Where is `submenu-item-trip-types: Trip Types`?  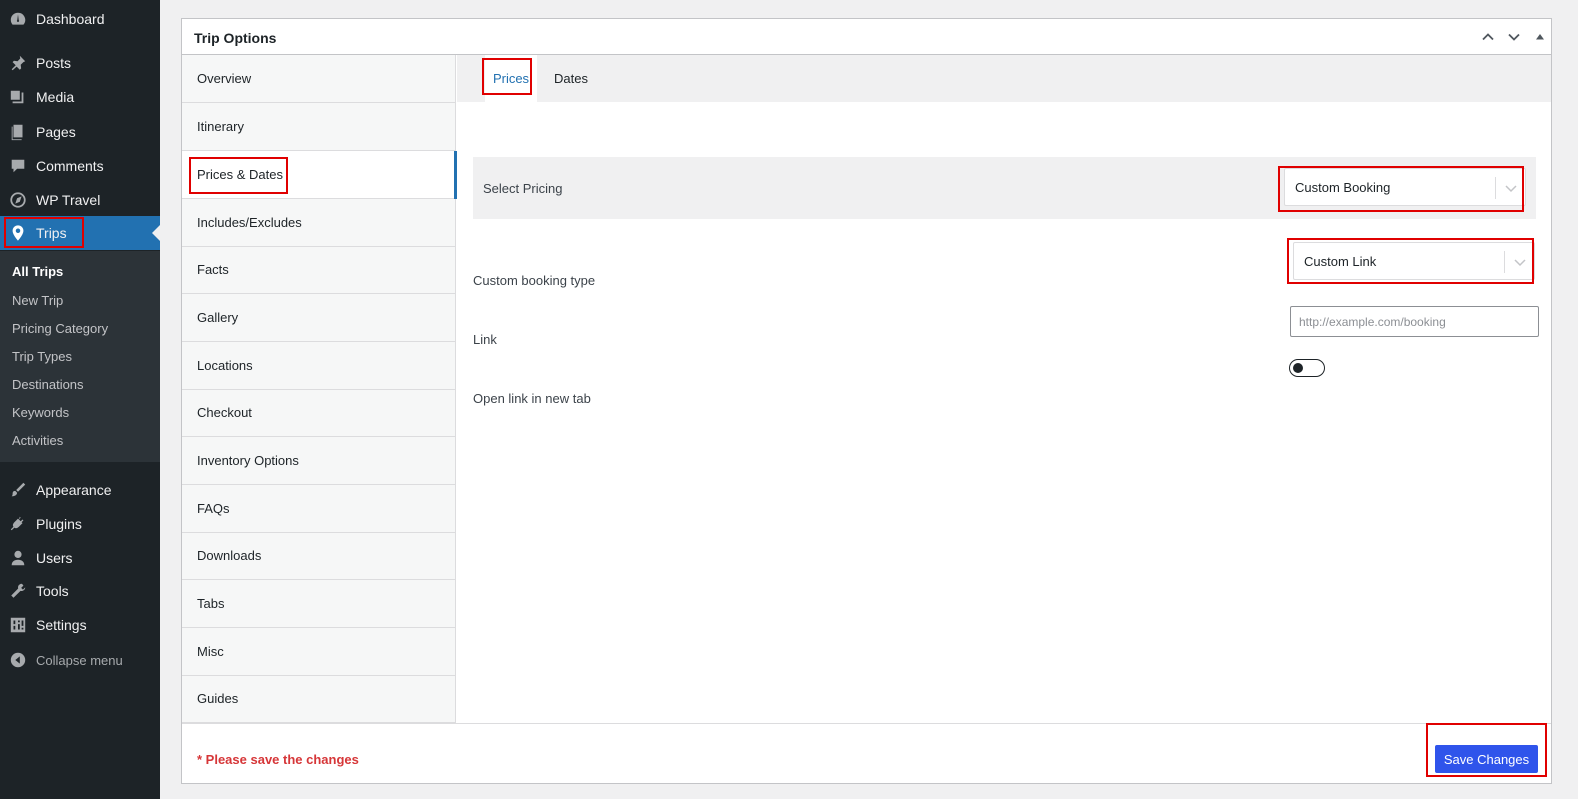
submenu-item-trip-types: Trip Types is located at coordinates (42, 356).